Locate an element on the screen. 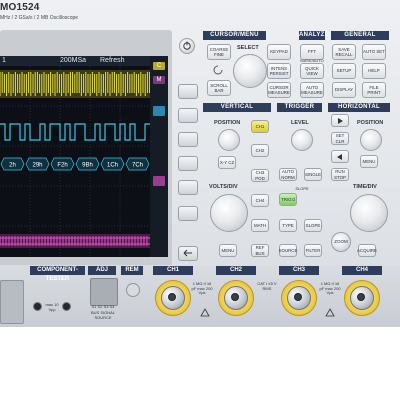 Image resolution: width=400 pixels, height=400 pixels. zoom-button: ZOOM is located at coordinates (341, 242).